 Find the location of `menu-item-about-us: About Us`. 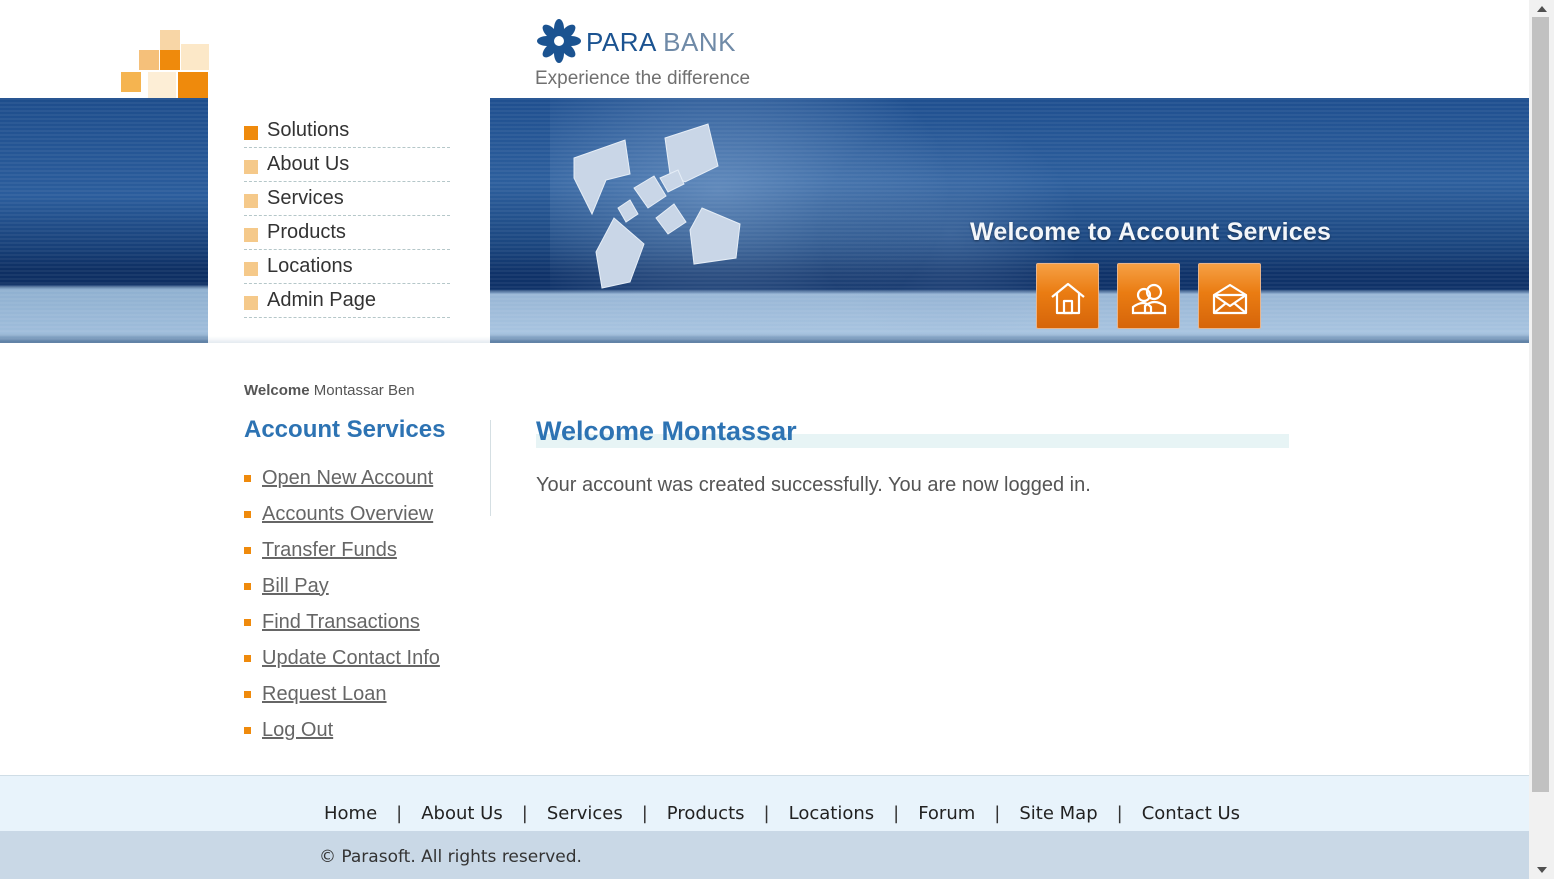

menu-item-about-us: About Us is located at coordinates (347, 165).